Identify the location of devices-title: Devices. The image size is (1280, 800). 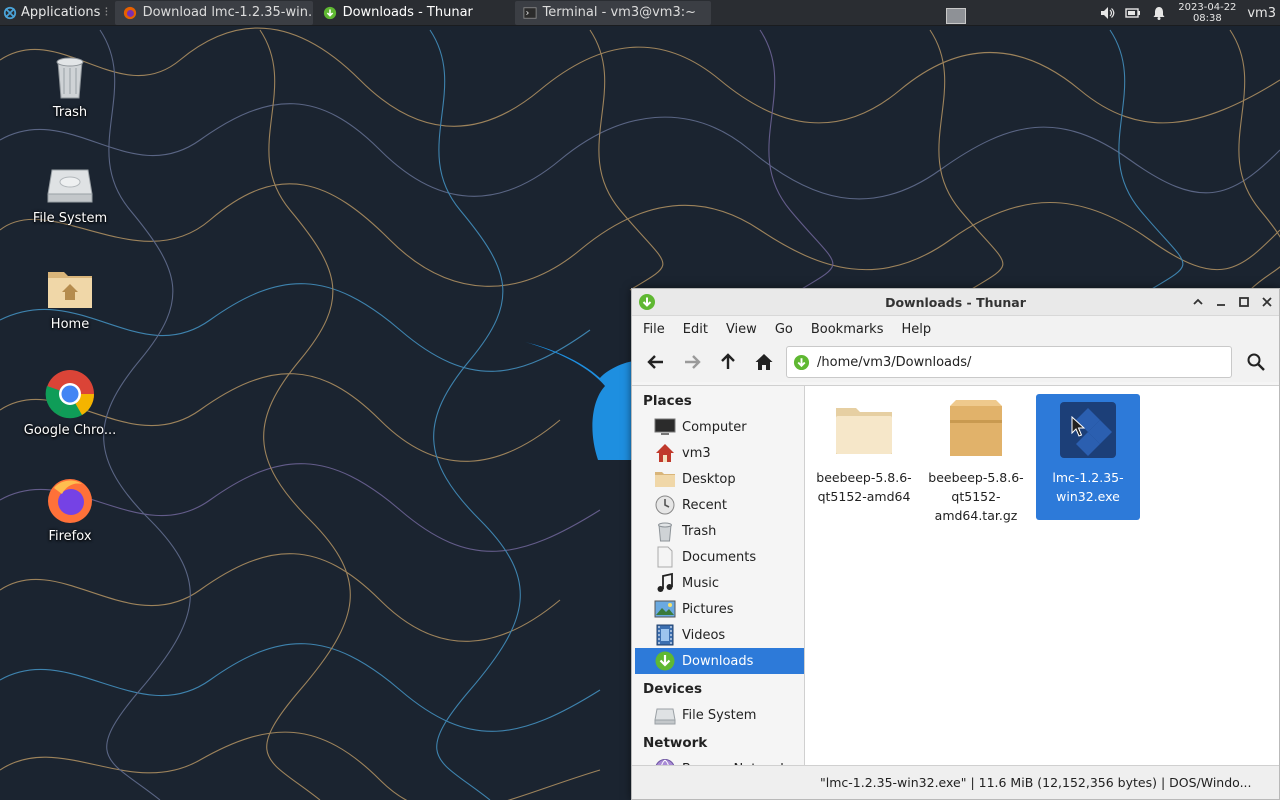
(672, 689).